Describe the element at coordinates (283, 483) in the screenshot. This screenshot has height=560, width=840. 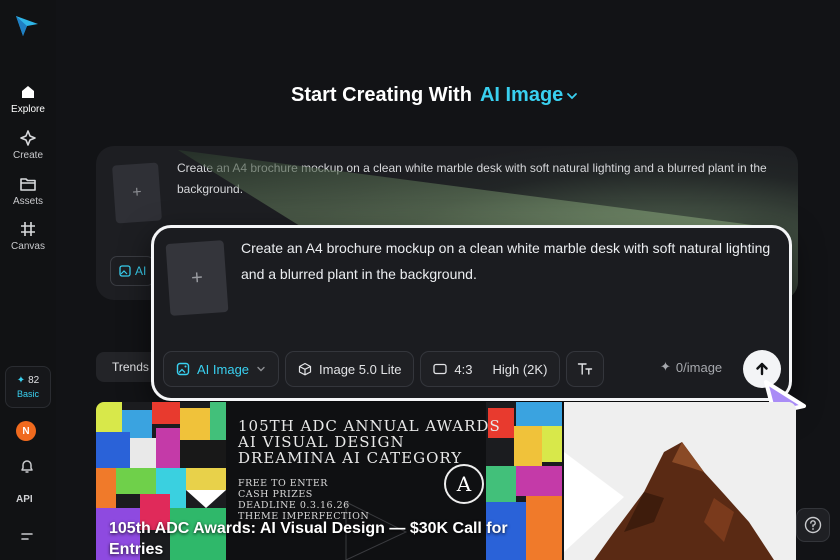
I see `poster-detail-line: FREE TO ENTER` at that location.